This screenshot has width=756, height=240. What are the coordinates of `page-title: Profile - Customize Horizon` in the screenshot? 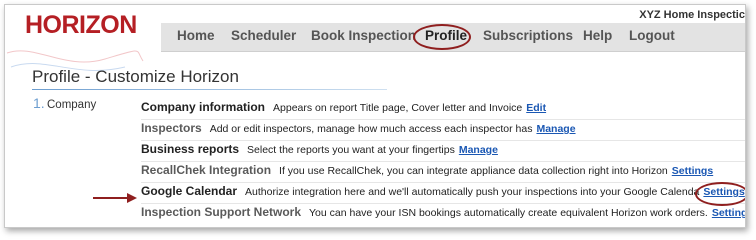 It's located at (135, 76).